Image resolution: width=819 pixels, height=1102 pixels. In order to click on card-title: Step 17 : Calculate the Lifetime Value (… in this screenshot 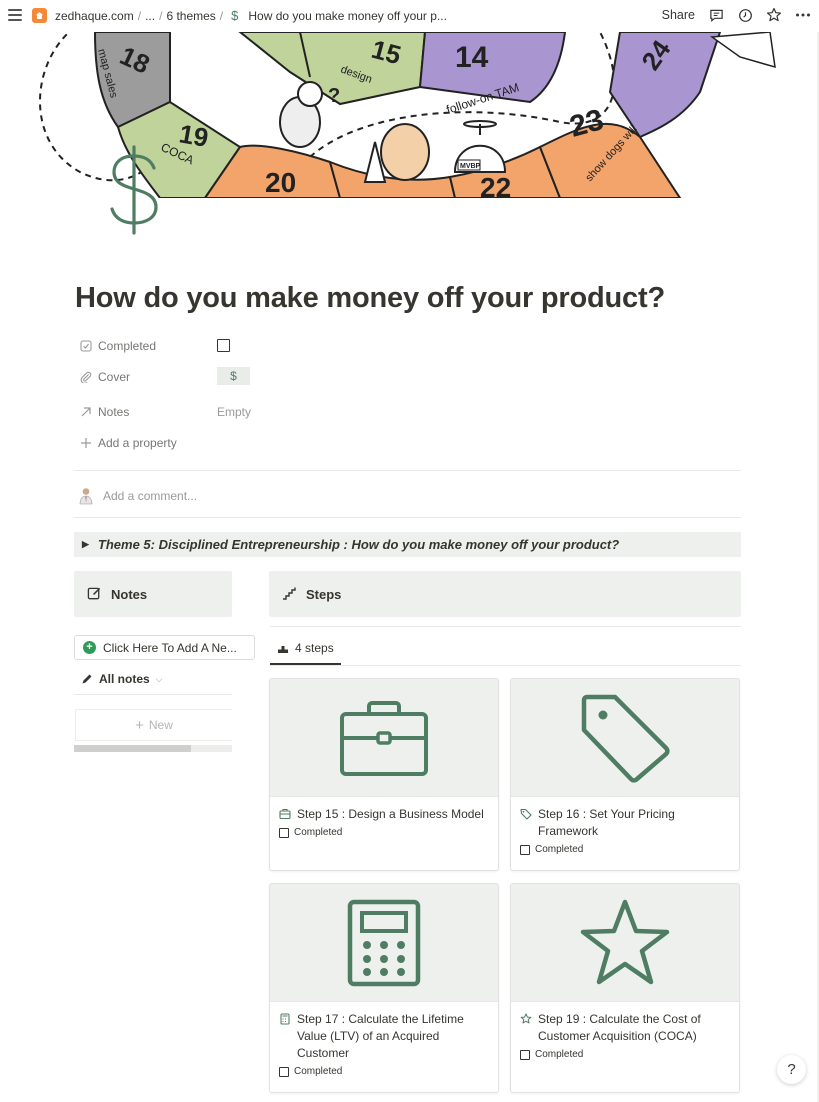, I will do `click(384, 1032)`.